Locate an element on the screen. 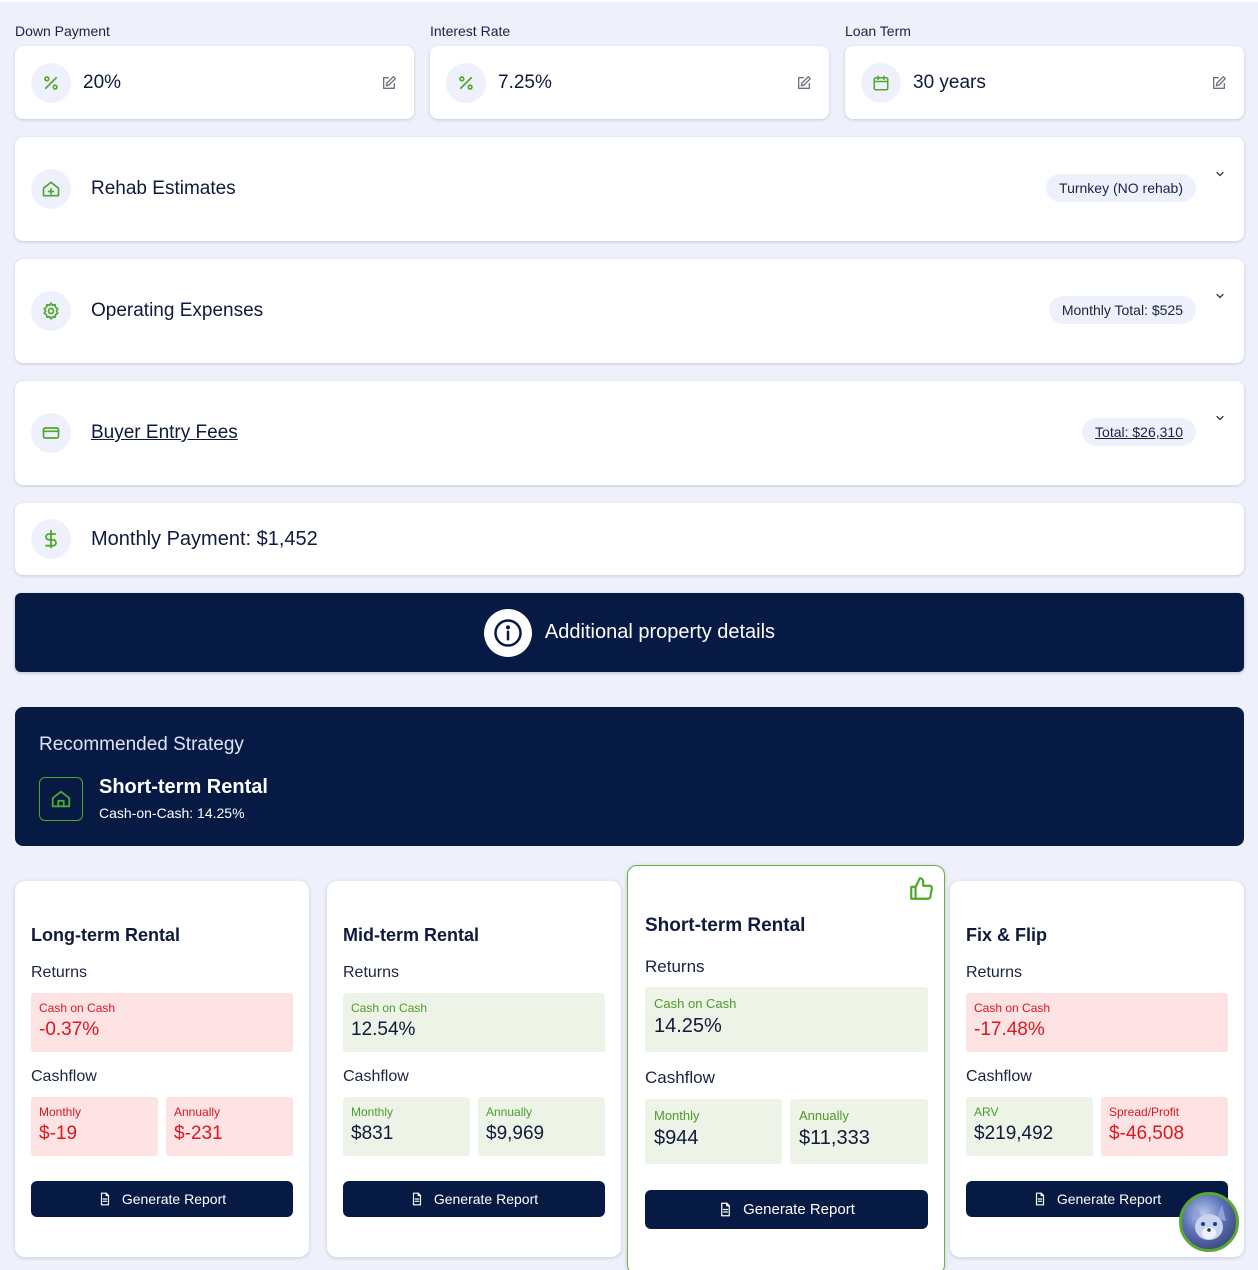  loan-term-group: Loan Term 30 years is located at coordinates (1044, 70).